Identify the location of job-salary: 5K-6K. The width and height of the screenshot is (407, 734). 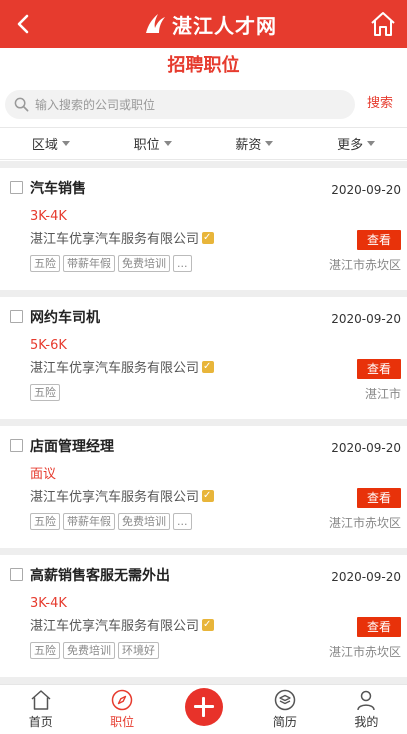
(48, 345).